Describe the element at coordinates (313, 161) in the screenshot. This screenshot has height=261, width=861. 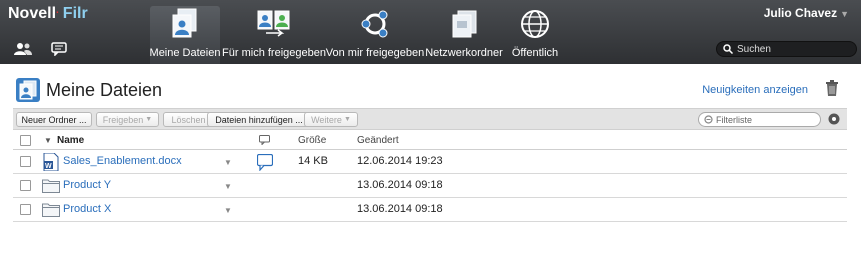
I see `file-size: 14 KB` at that location.